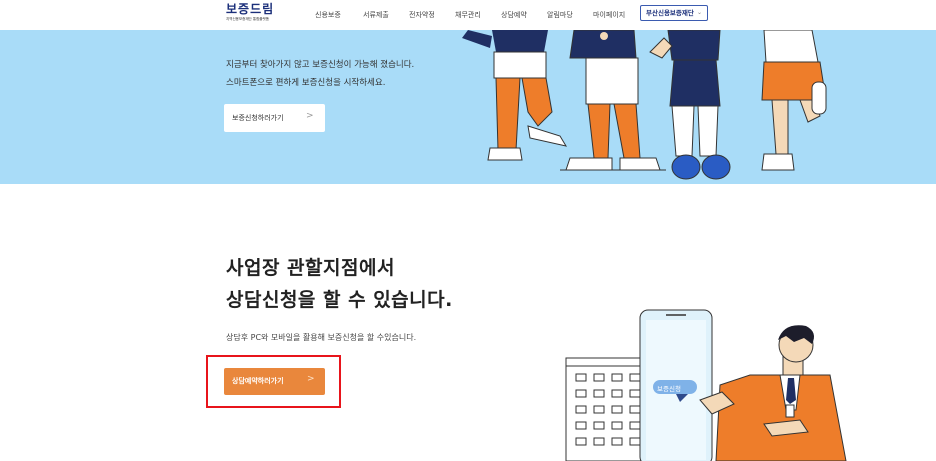 This screenshot has width=936, height=461. Describe the element at coordinates (773, 393) in the screenshot. I see `consultant-person` at that location.